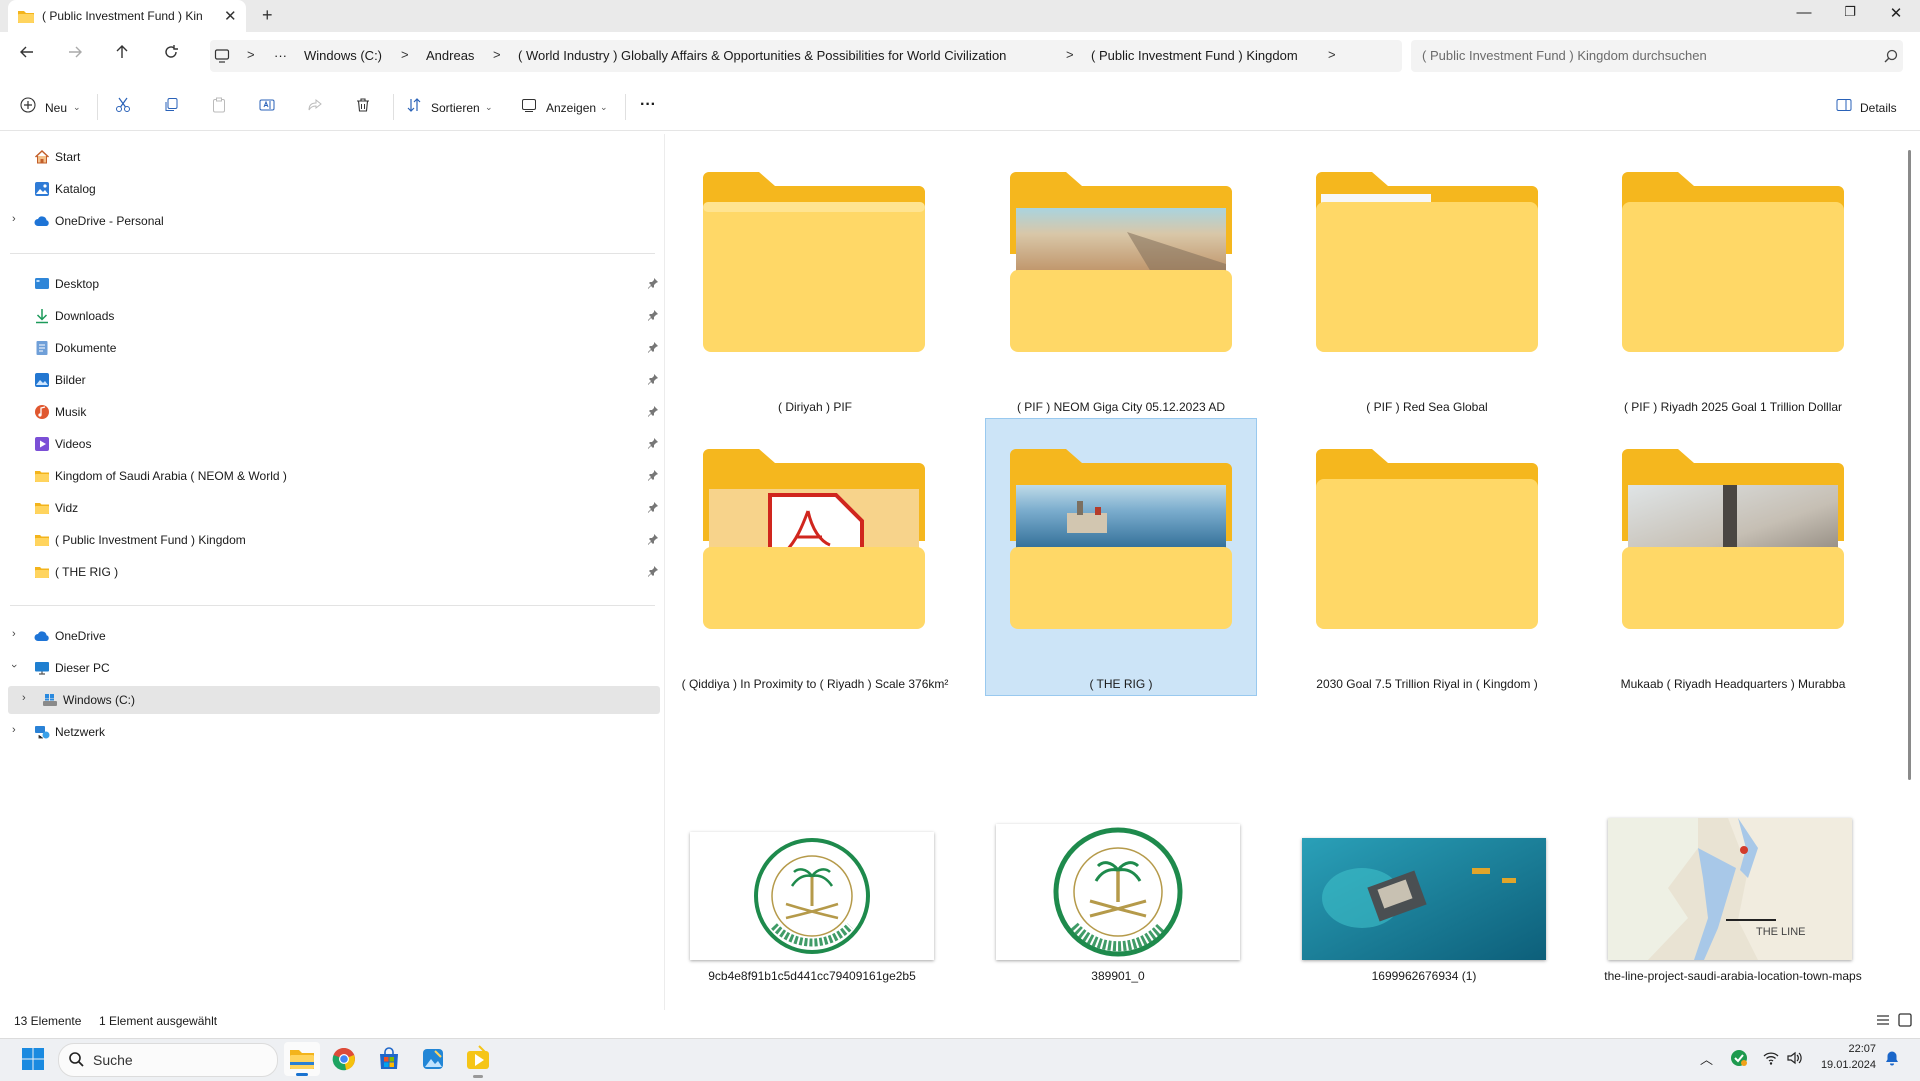 The image size is (1920, 1081). Describe the element at coordinates (334, 732) in the screenshot. I see `nav-item-netzwerk: › Netzwerk` at that location.